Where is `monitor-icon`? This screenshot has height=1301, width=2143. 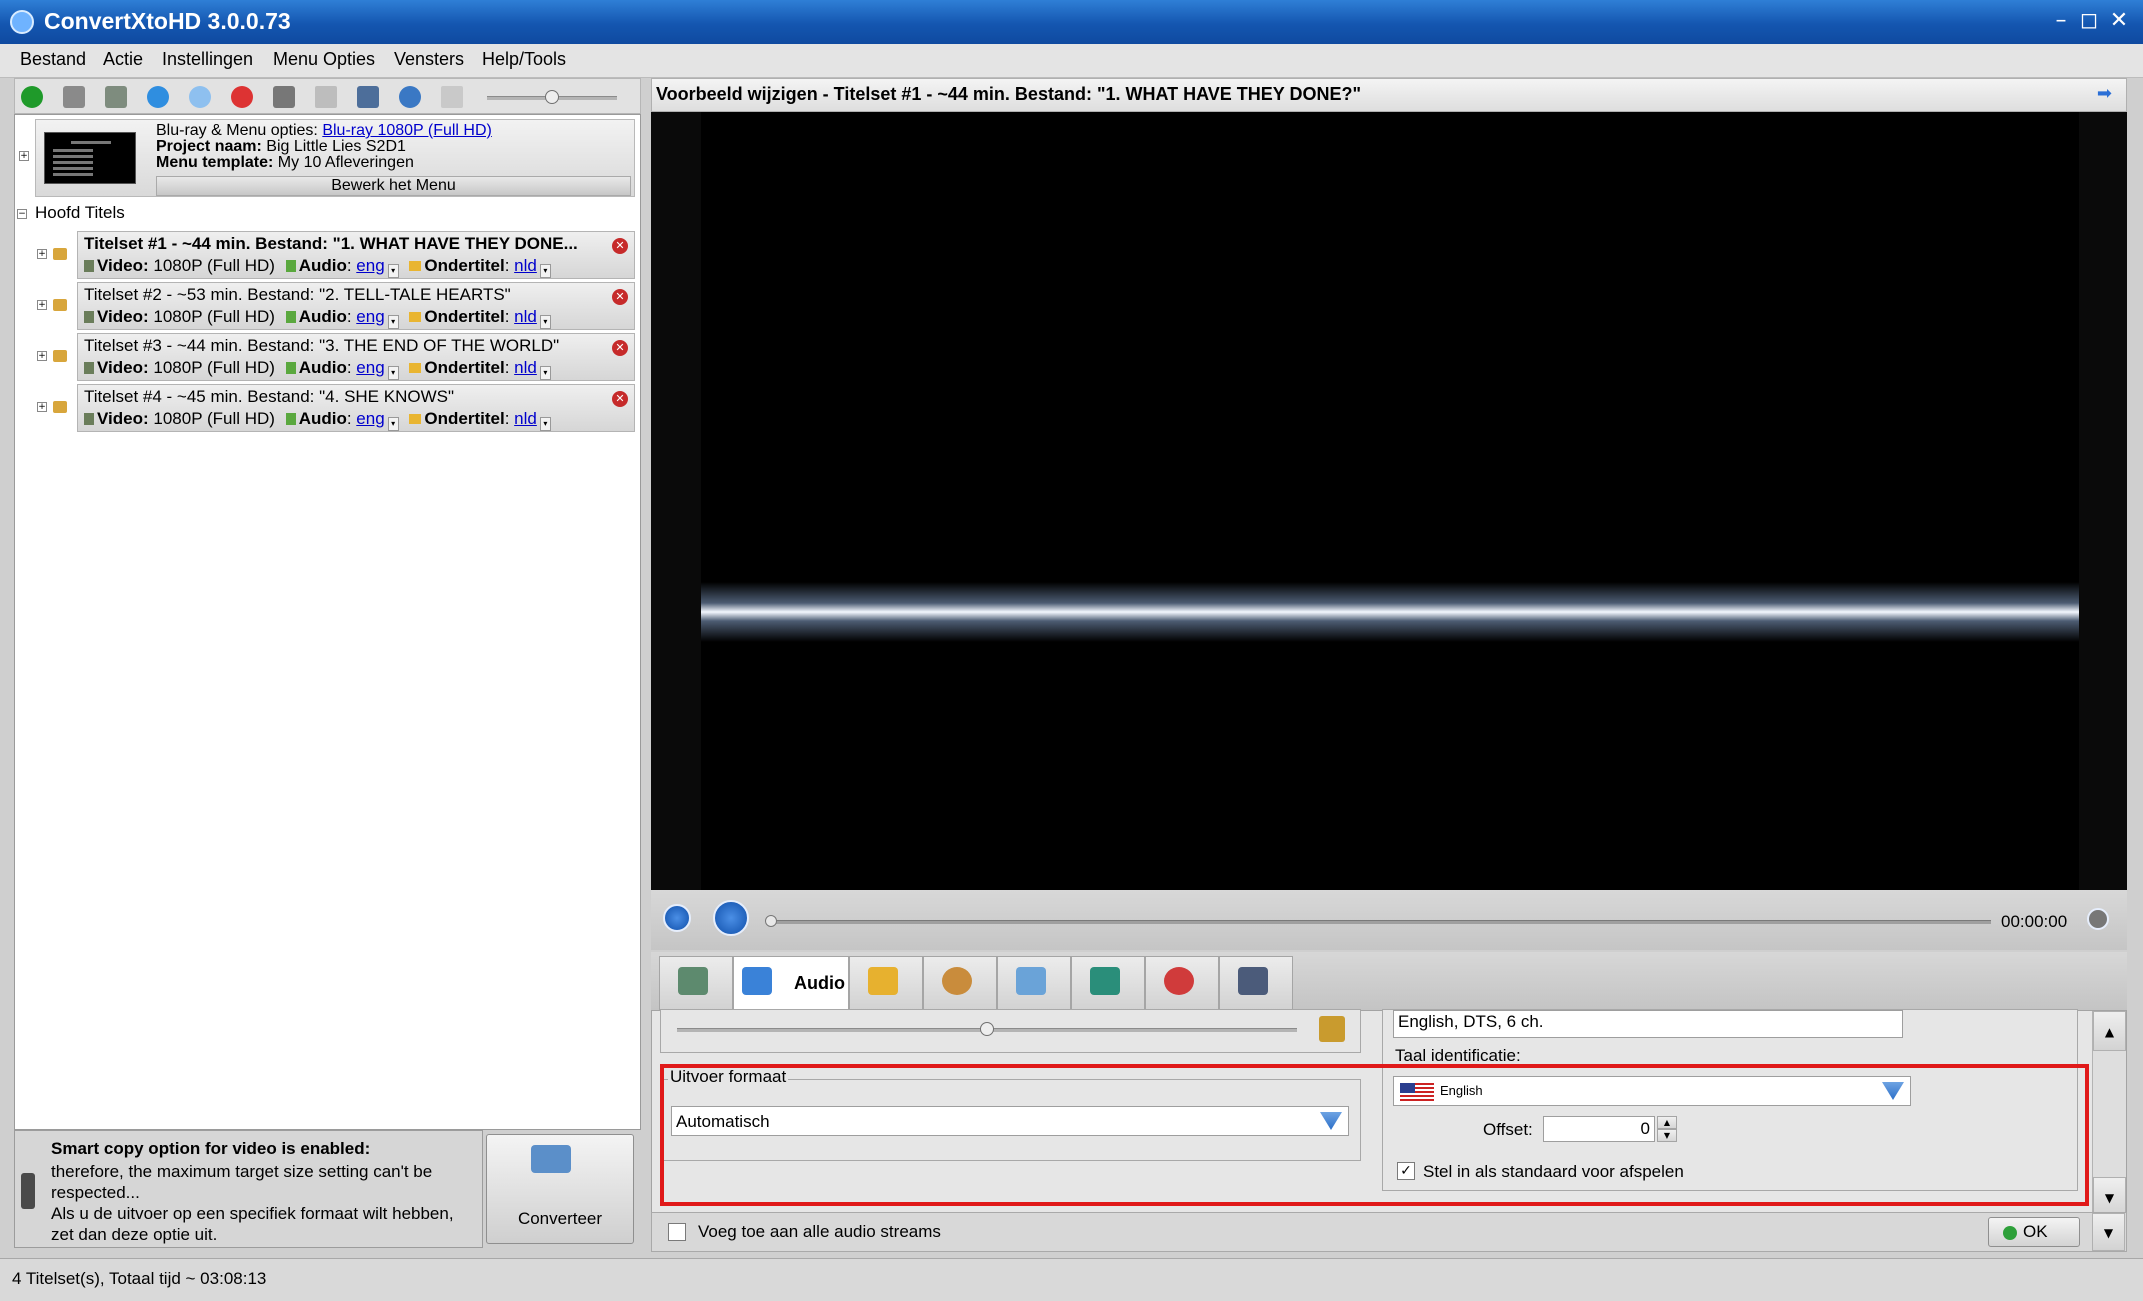 monitor-icon is located at coordinates (368, 97).